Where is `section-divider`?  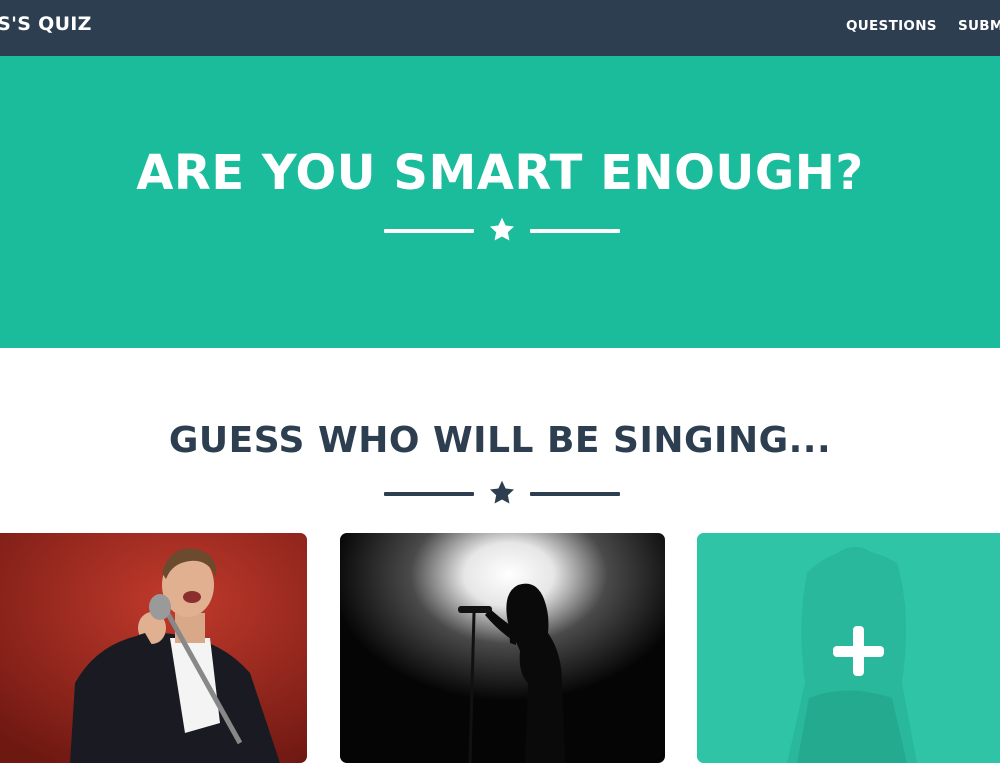
section-divider is located at coordinates (502, 494).